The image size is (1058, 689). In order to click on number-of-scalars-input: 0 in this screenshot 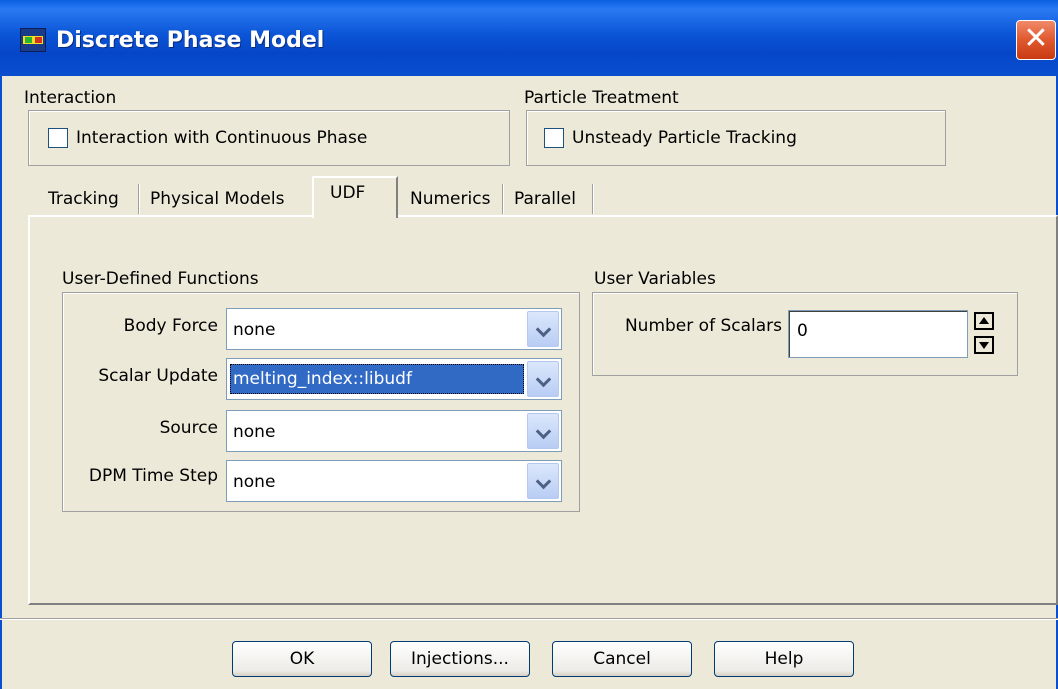, I will do `click(878, 334)`.